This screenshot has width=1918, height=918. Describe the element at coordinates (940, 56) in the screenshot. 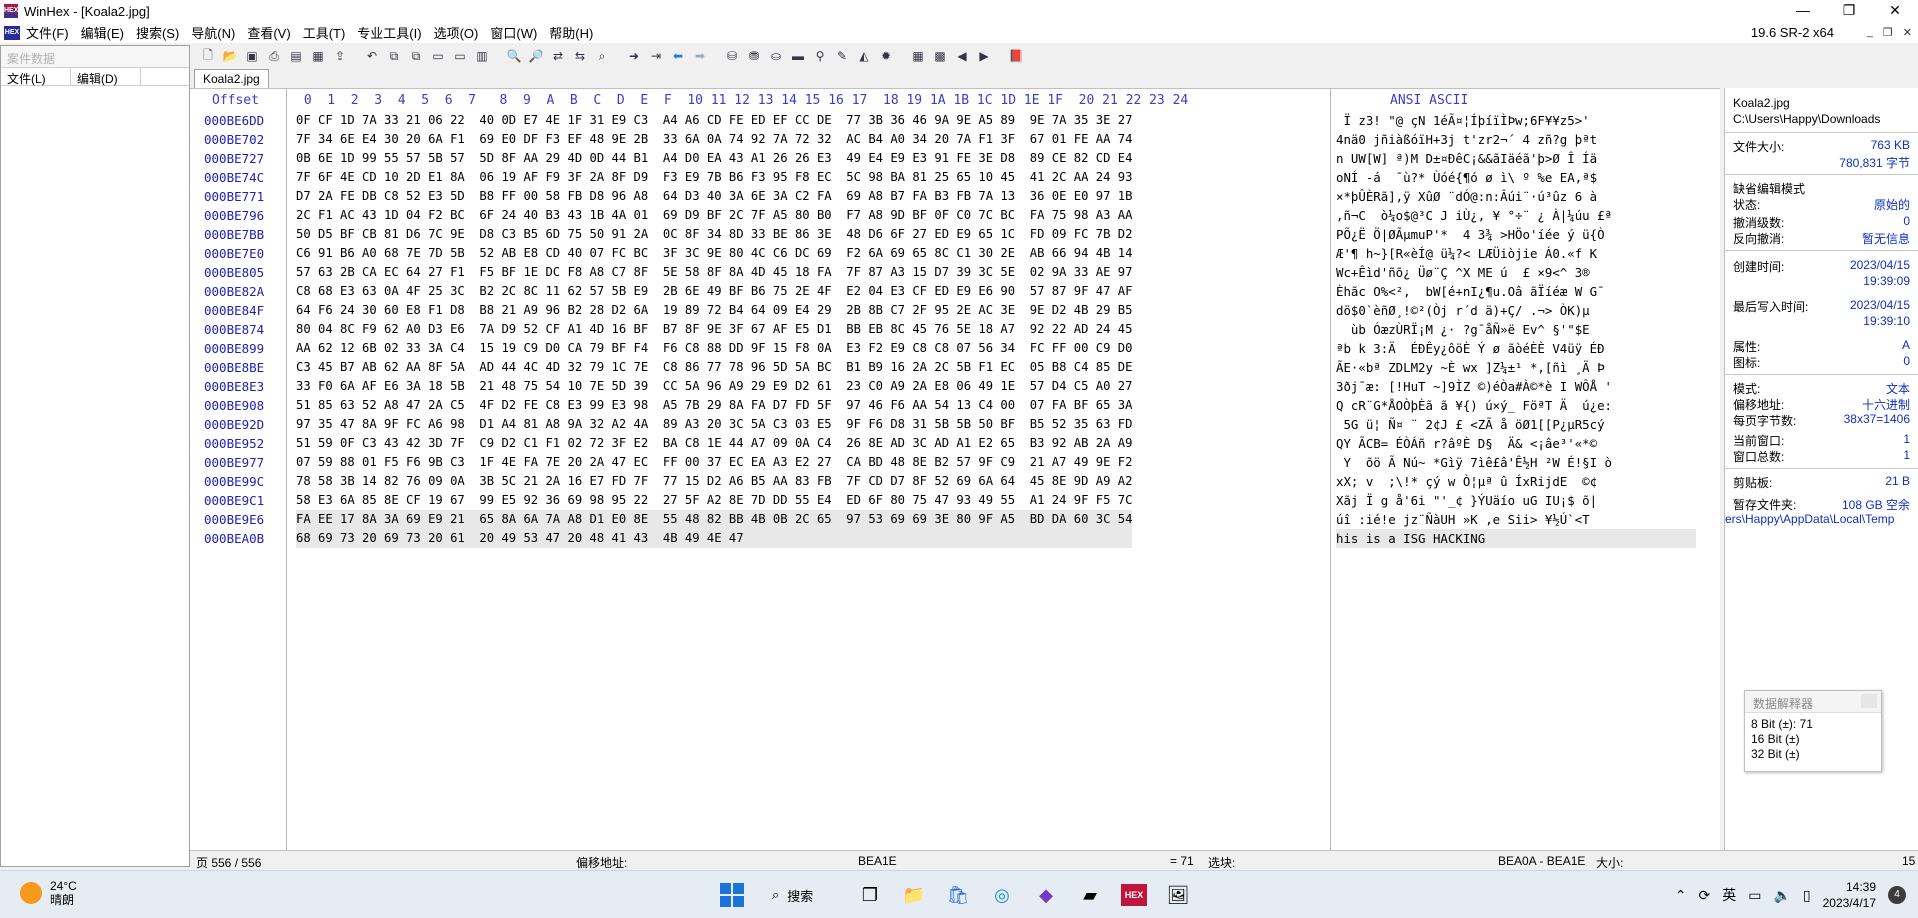

I see `table-icon: ▩` at that location.